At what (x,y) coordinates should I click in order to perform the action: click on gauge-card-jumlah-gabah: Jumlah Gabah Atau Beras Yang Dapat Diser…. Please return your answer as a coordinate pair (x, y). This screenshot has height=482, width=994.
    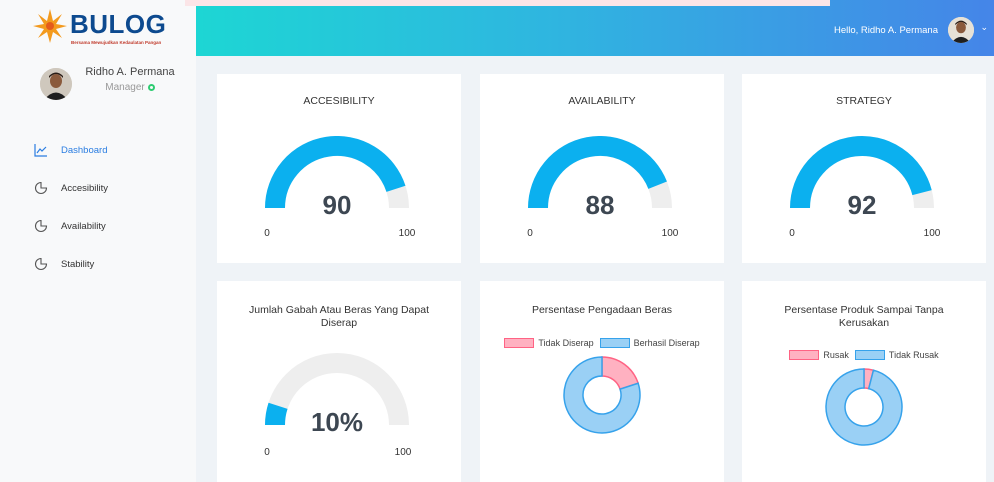
    Looking at the image, I should click on (339, 381).